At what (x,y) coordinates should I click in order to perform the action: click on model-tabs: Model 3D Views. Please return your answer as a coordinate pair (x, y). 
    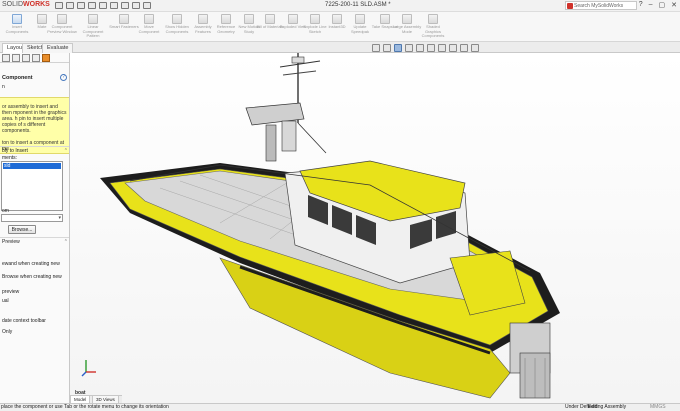
    Looking at the image, I should click on (96, 399).